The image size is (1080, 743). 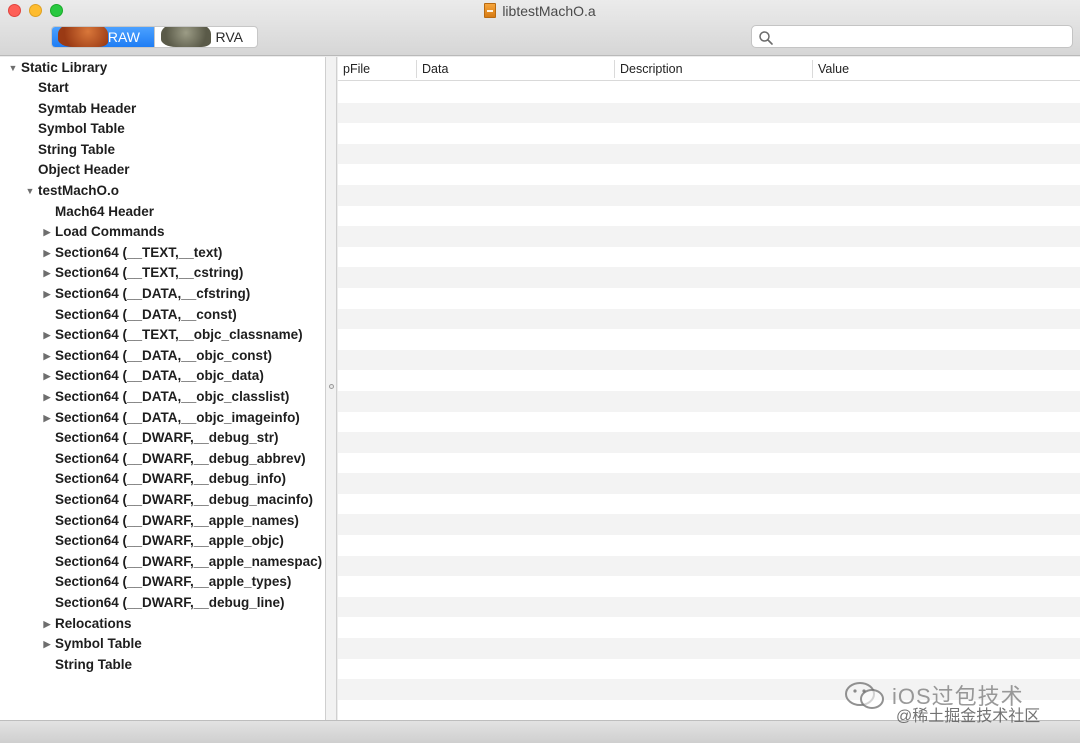 What do you see at coordinates (79, 191) in the screenshot?
I see `tree-item-label: testMachO.o` at bounding box center [79, 191].